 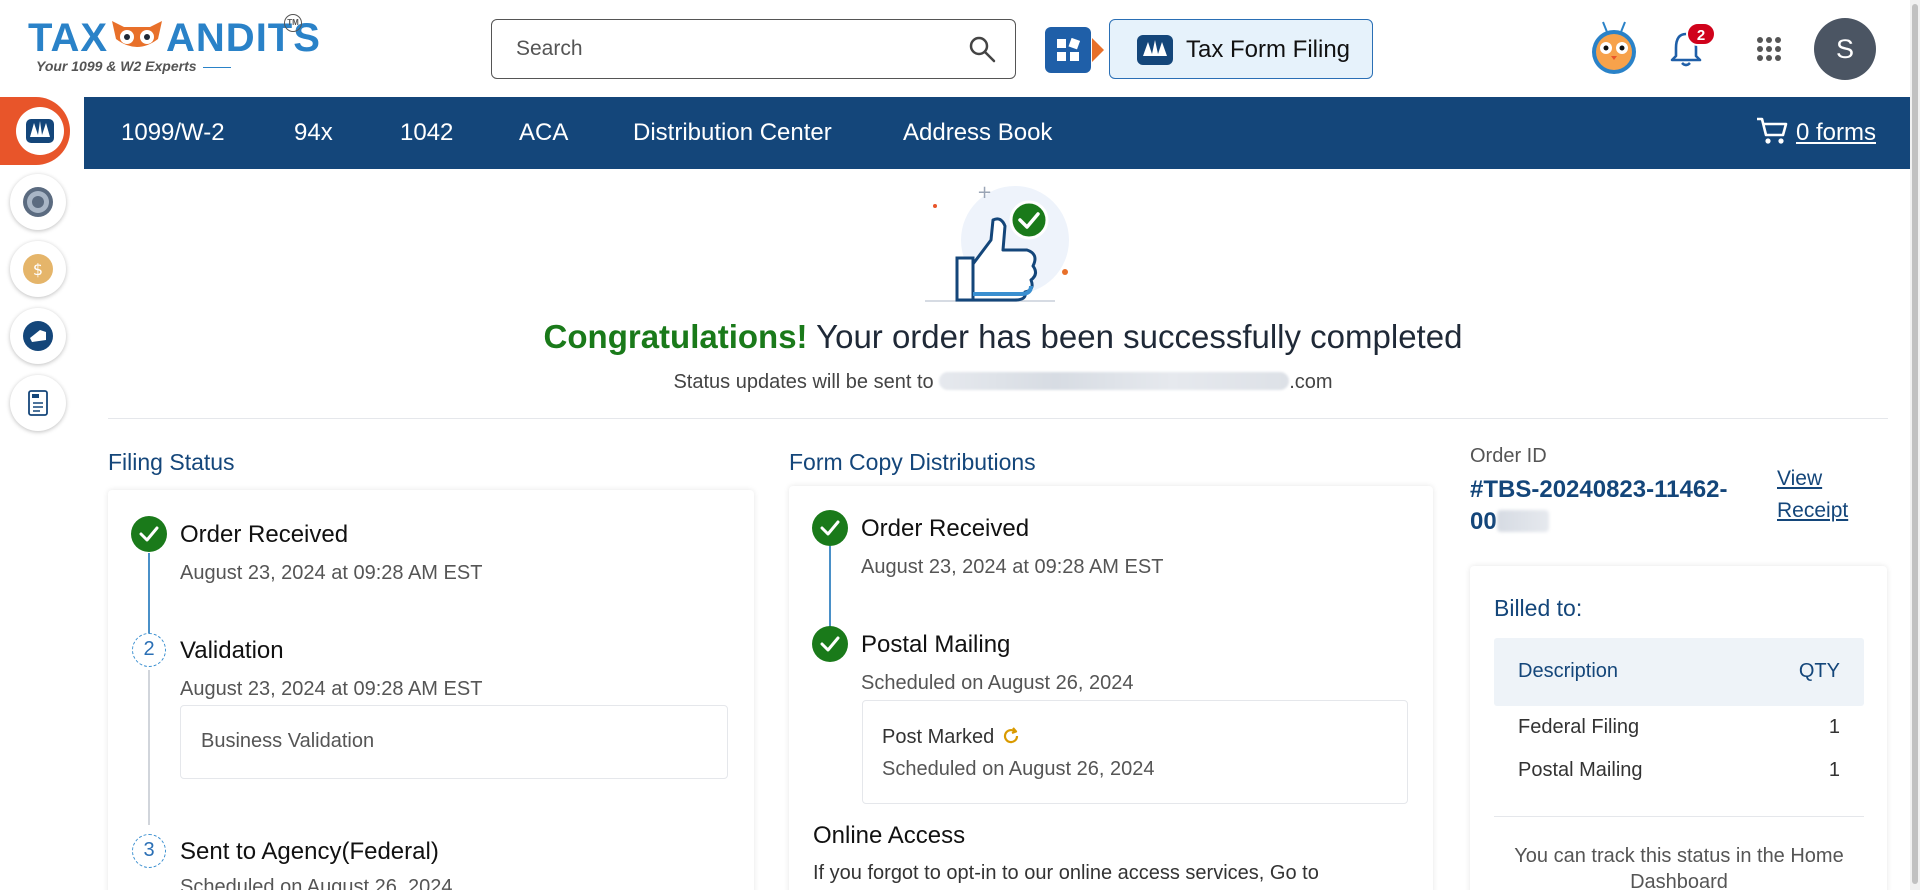 What do you see at coordinates (288, 741) in the screenshot?
I see `validation-detail: Business Validation` at bounding box center [288, 741].